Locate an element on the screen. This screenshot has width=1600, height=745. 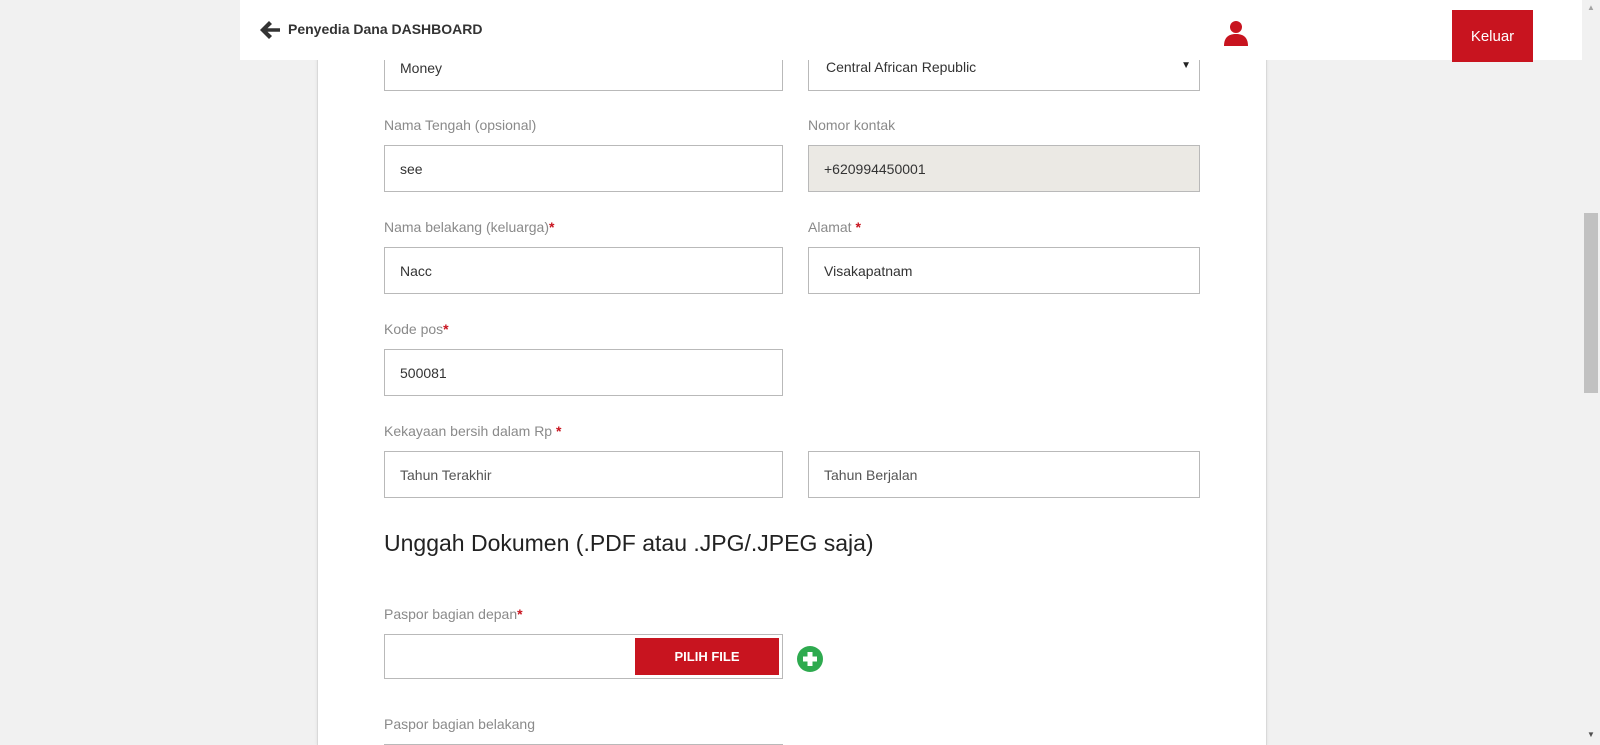
net-worth-last-year-input is located at coordinates (583, 474).